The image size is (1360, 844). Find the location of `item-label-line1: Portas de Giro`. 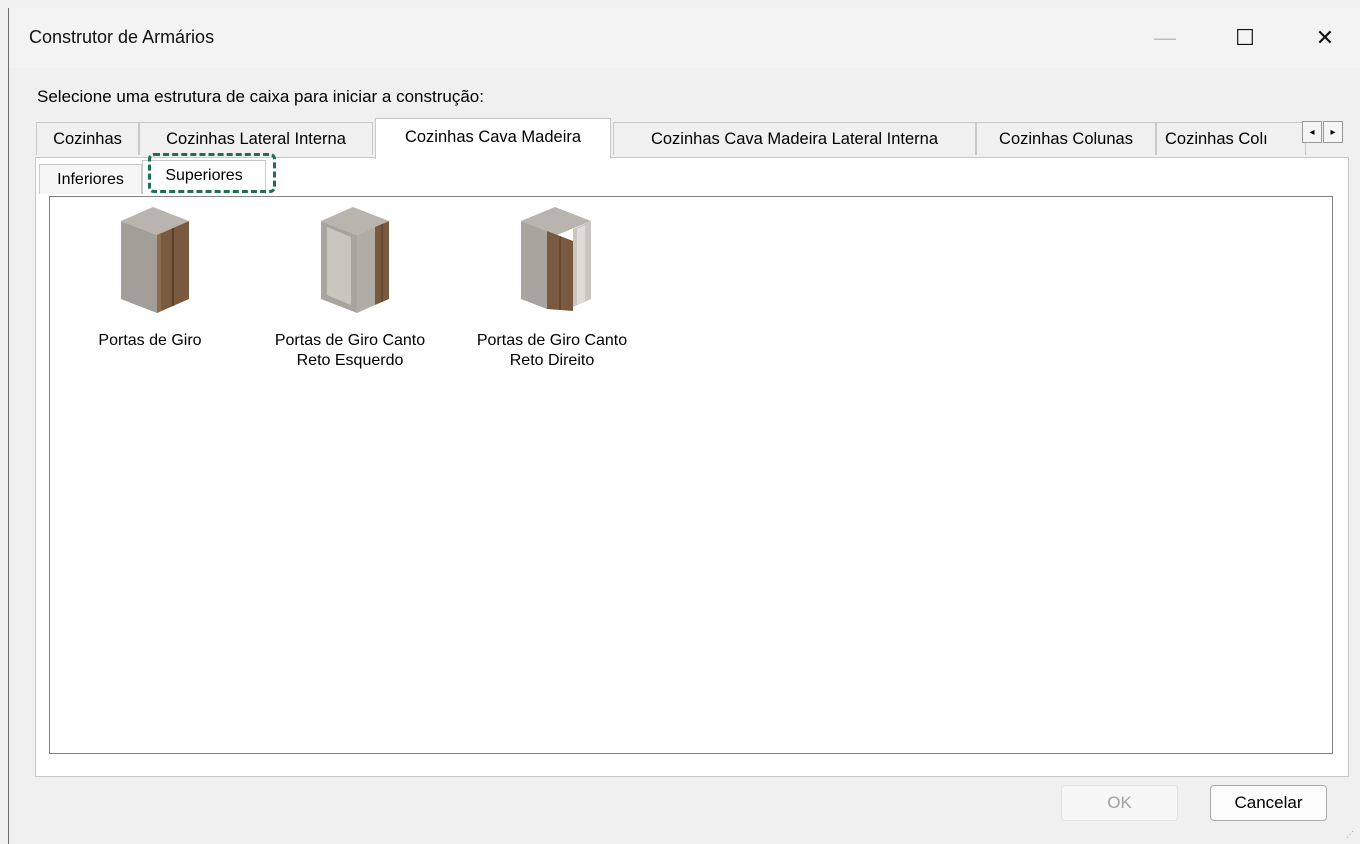

item-label-line1: Portas de Giro is located at coordinates (150, 340).